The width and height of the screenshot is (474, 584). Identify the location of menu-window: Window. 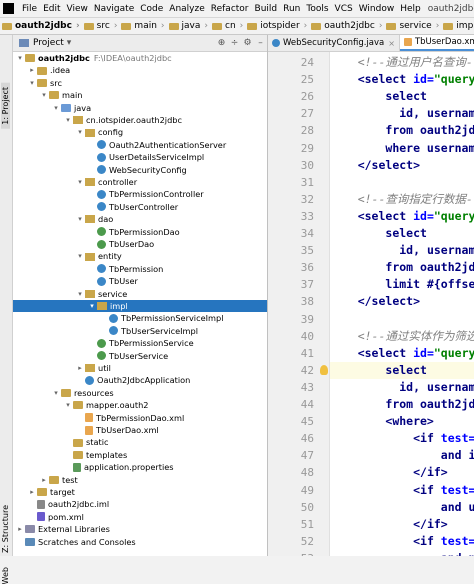
(377, 9).